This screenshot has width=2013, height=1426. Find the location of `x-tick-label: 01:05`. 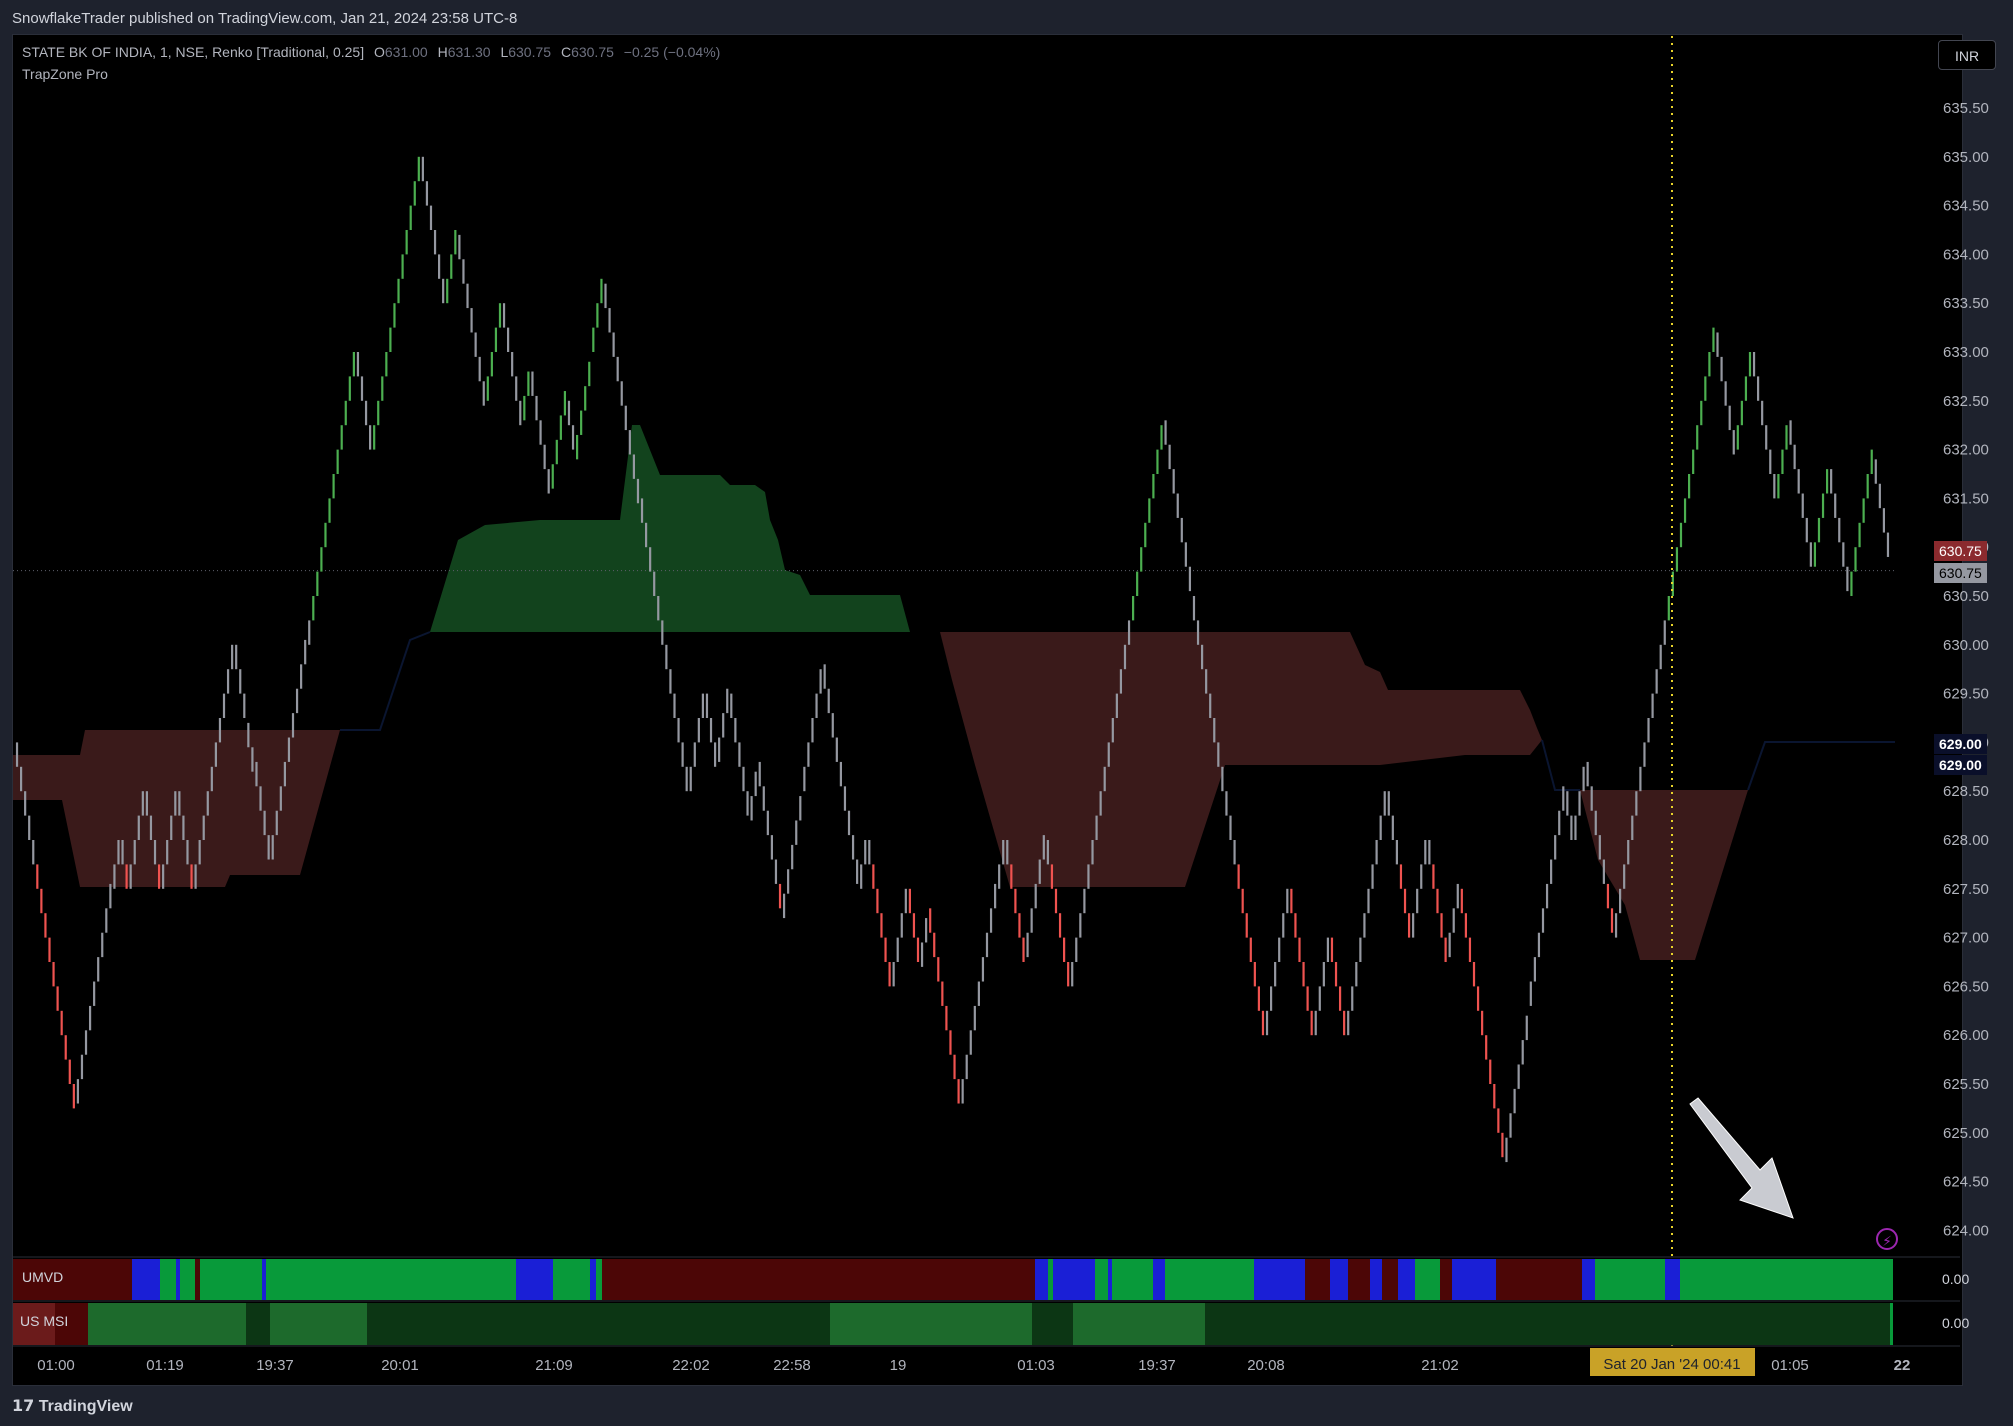

x-tick-label: 01:05 is located at coordinates (1790, 1365).